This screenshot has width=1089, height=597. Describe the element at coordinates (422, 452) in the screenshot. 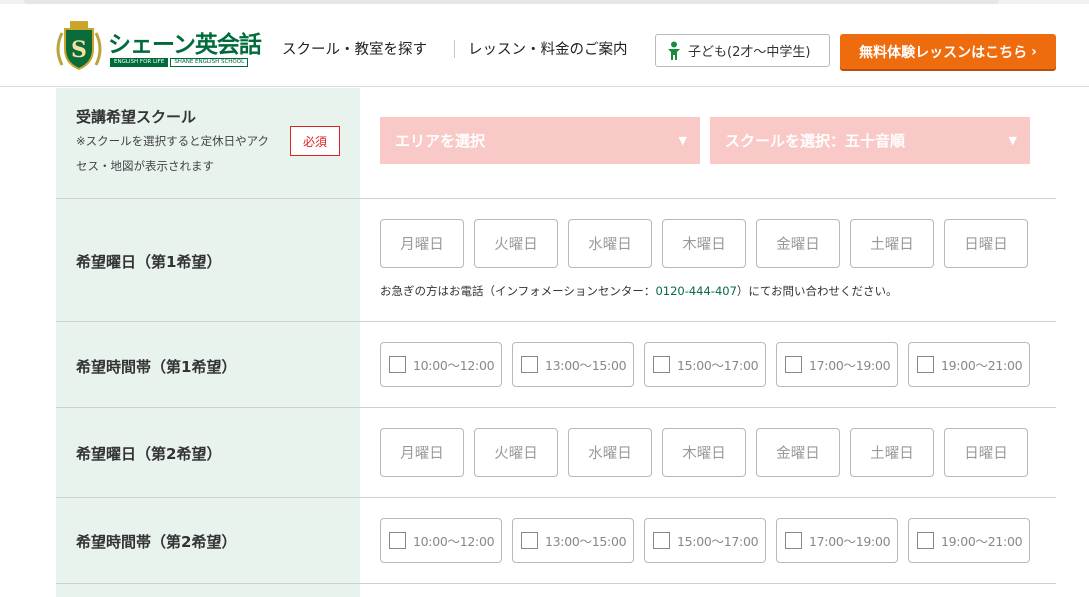

I see `day2-mon-button: 月曜日` at that location.